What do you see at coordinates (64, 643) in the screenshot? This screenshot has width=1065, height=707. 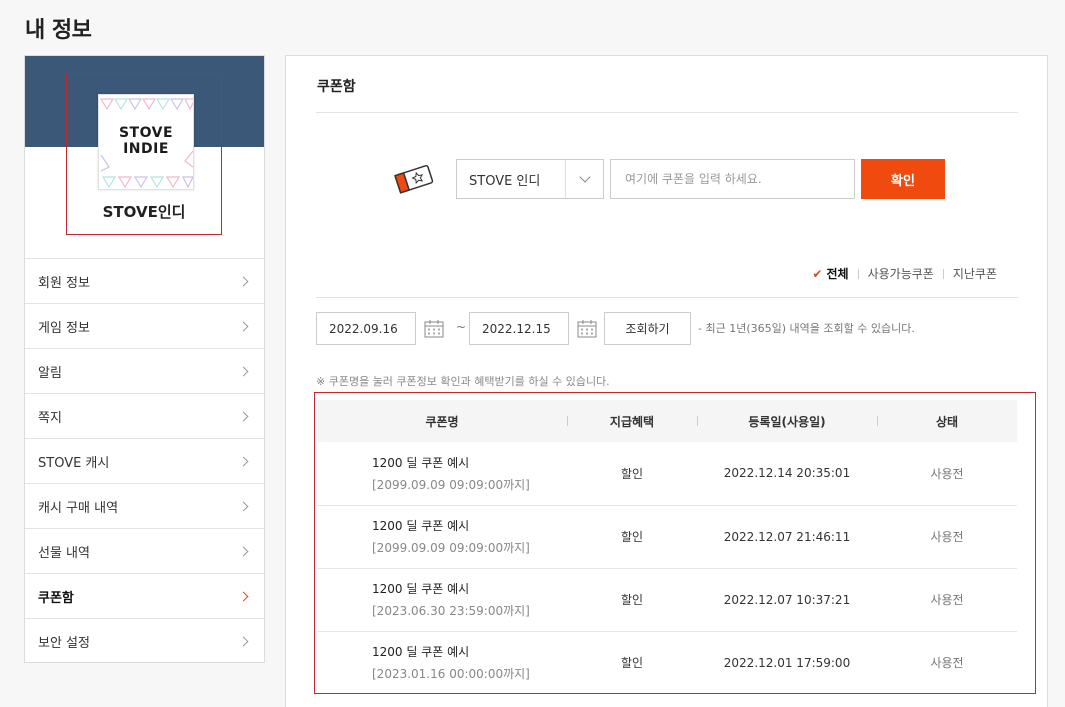 I see `sidebar-item-label: 보안 설정` at bounding box center [64, 643].